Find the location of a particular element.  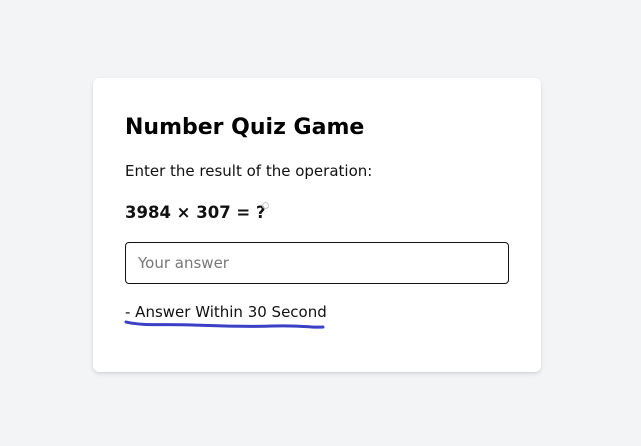

underline-stroke is located at coordinates (224, 324).